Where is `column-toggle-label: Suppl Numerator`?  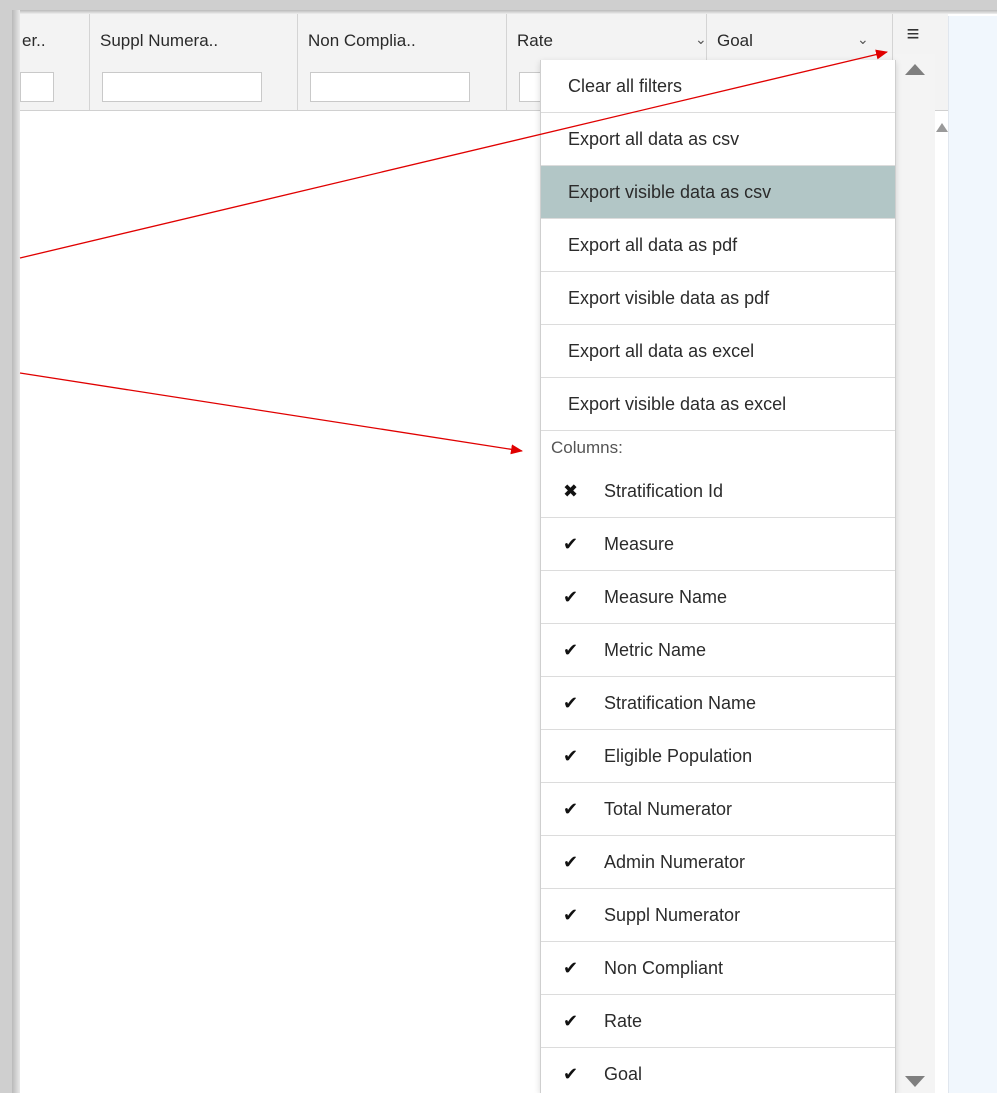 column-toggle-label: Suppl Numerator is located at coordinates (672, 915).